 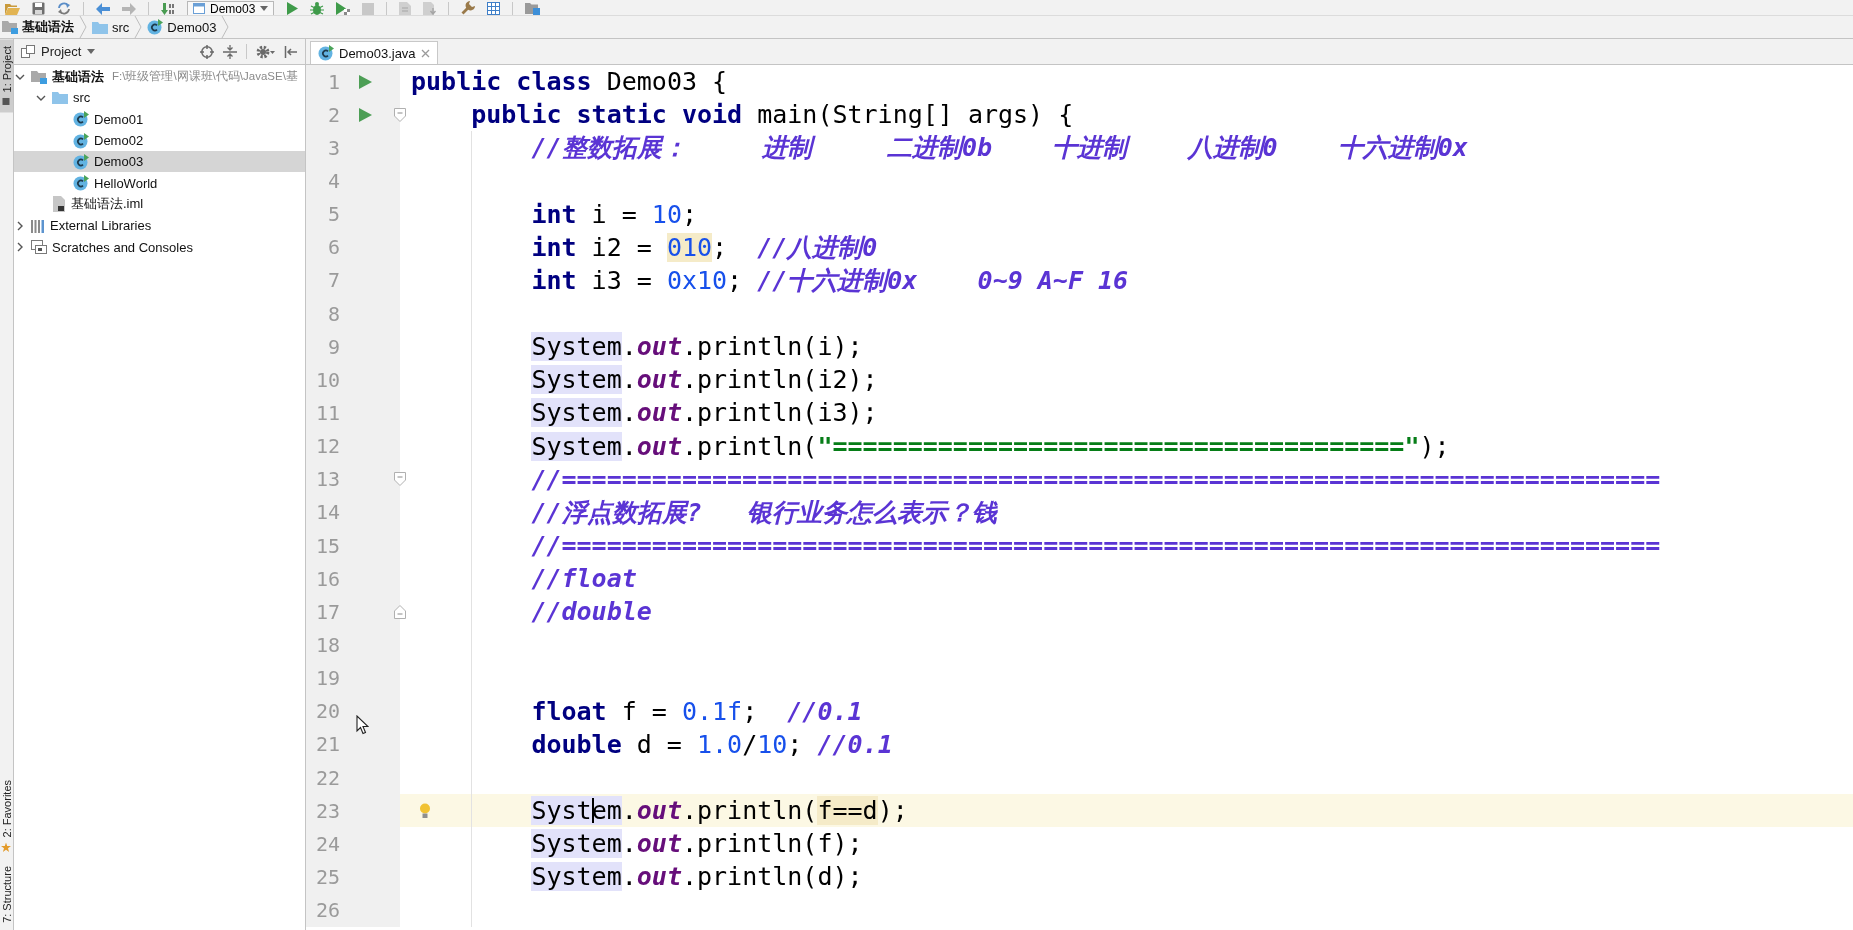 I want to click on code-line: System.out.println(f);, so click(x=697, y=844).